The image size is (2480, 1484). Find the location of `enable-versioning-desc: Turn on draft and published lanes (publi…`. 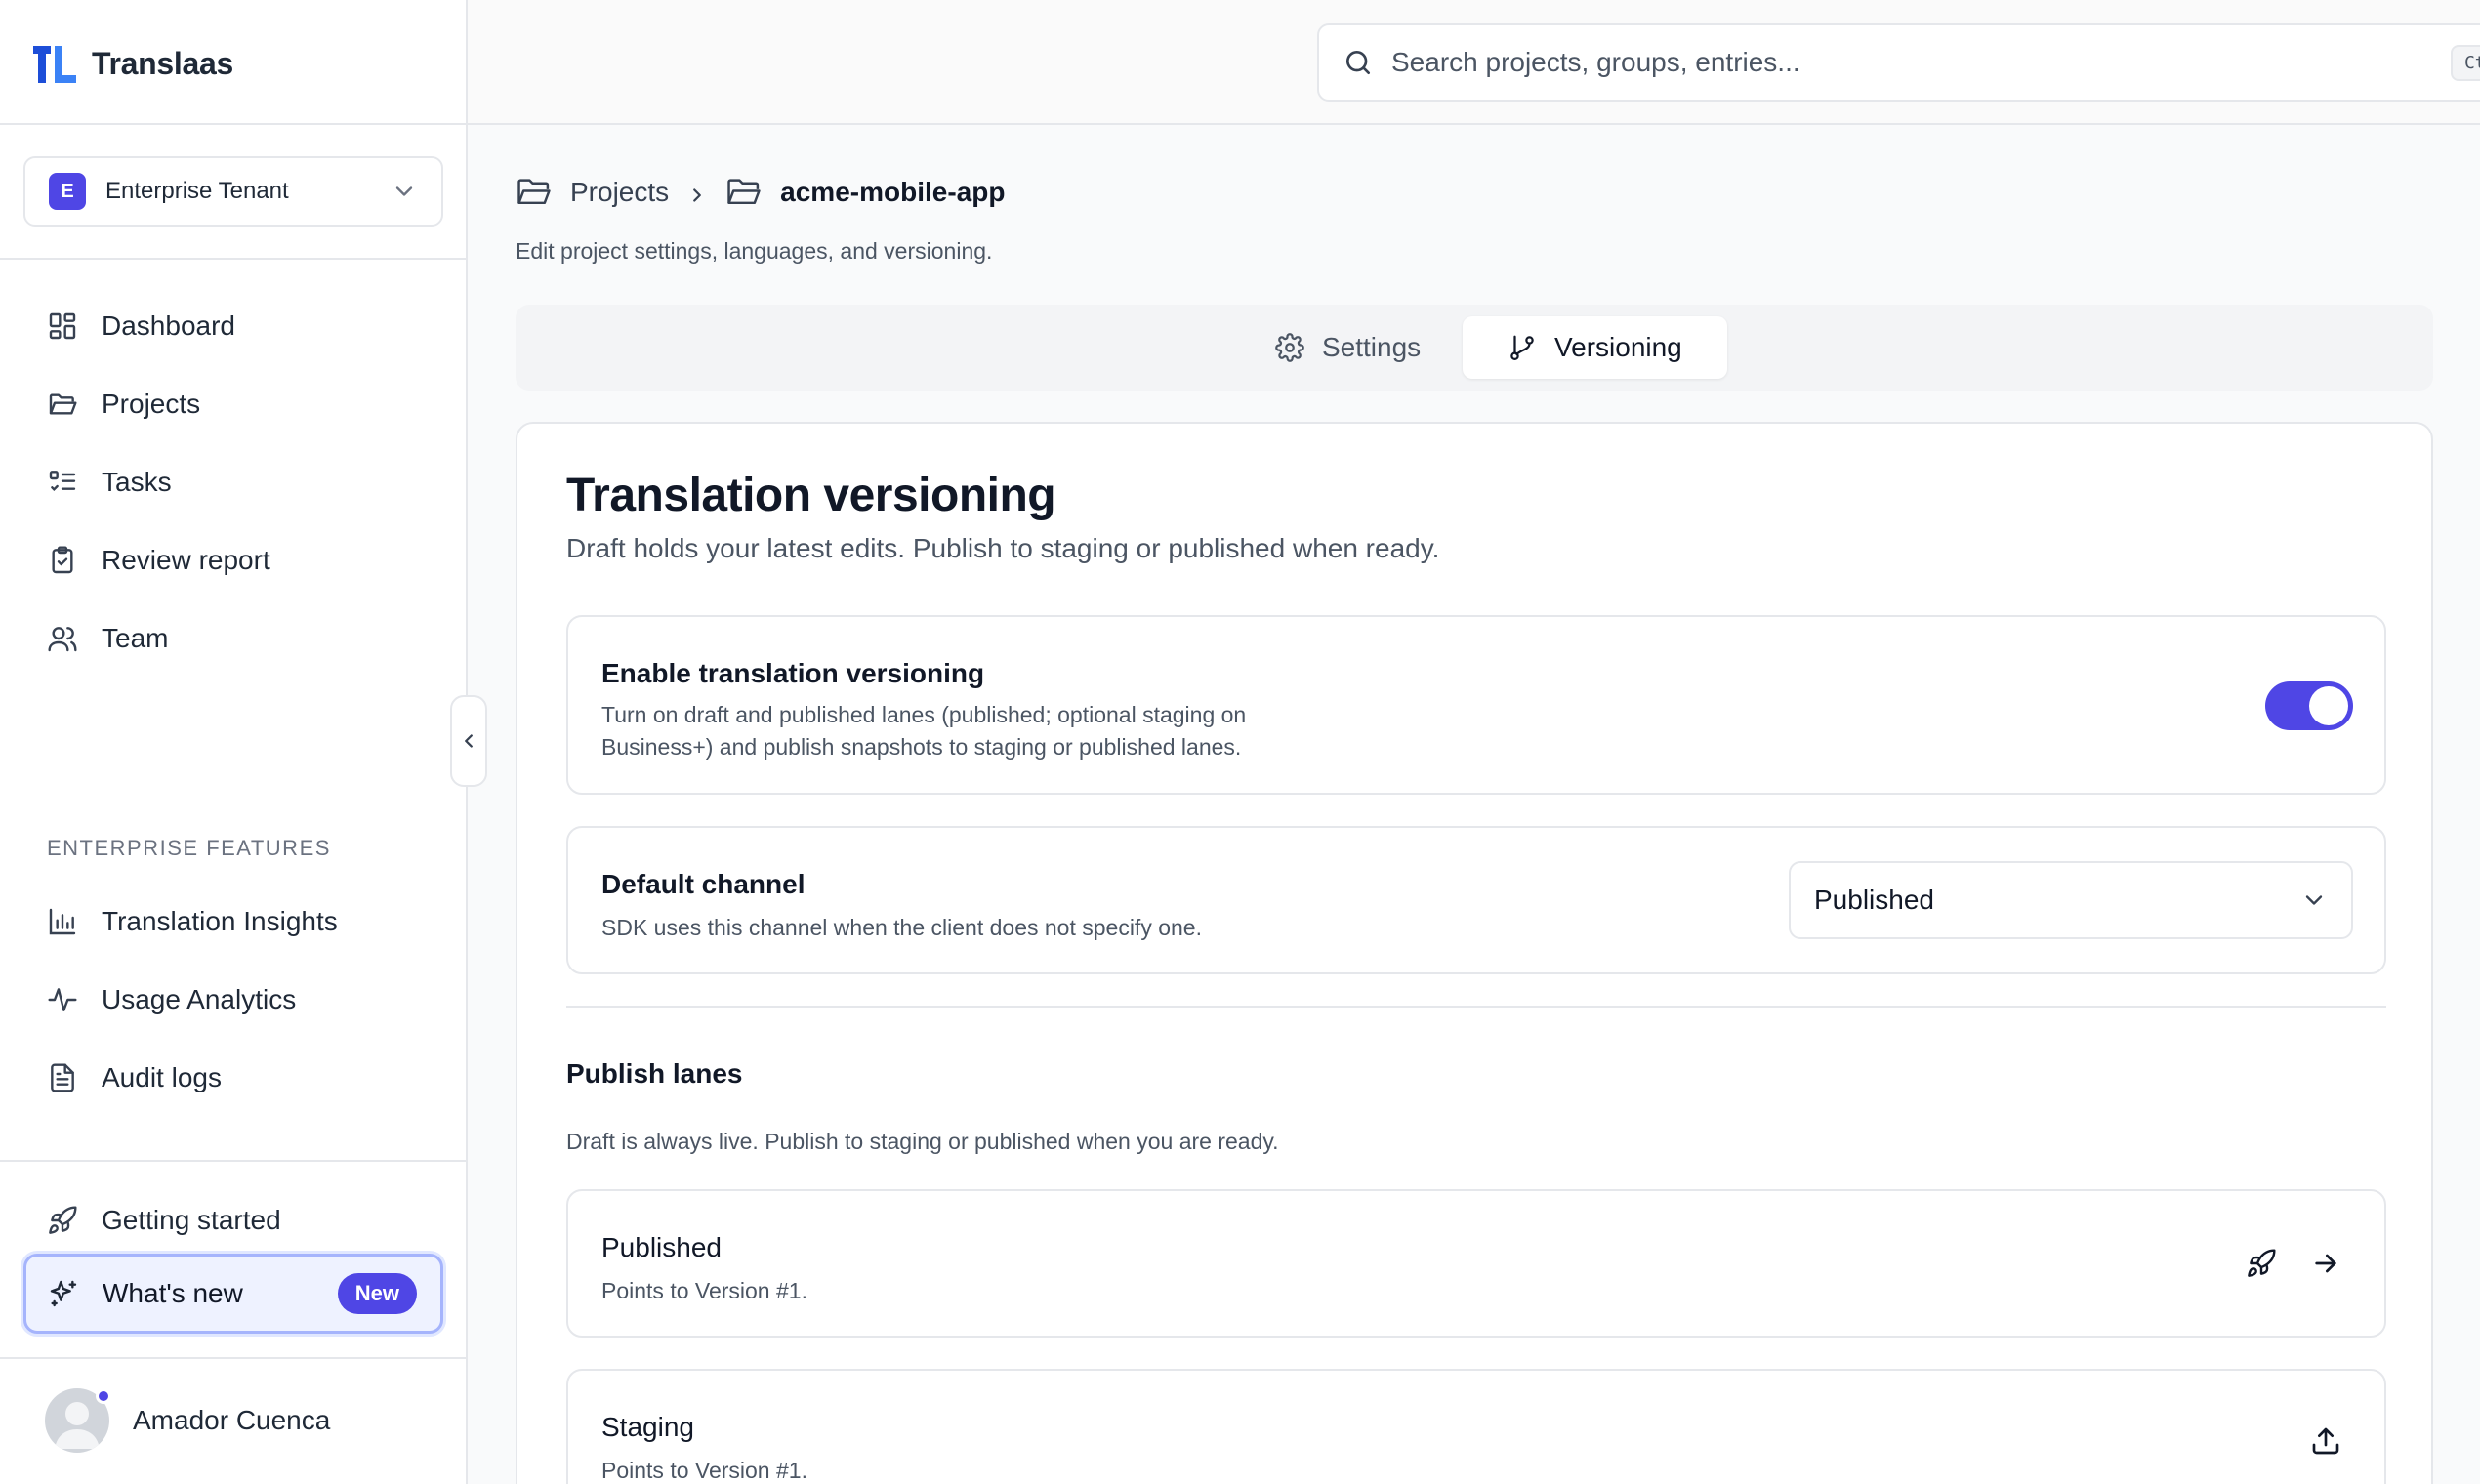

enable-versioning-desc: Turn on draft and published lanes (publi… is located at coordinates (924, 731).